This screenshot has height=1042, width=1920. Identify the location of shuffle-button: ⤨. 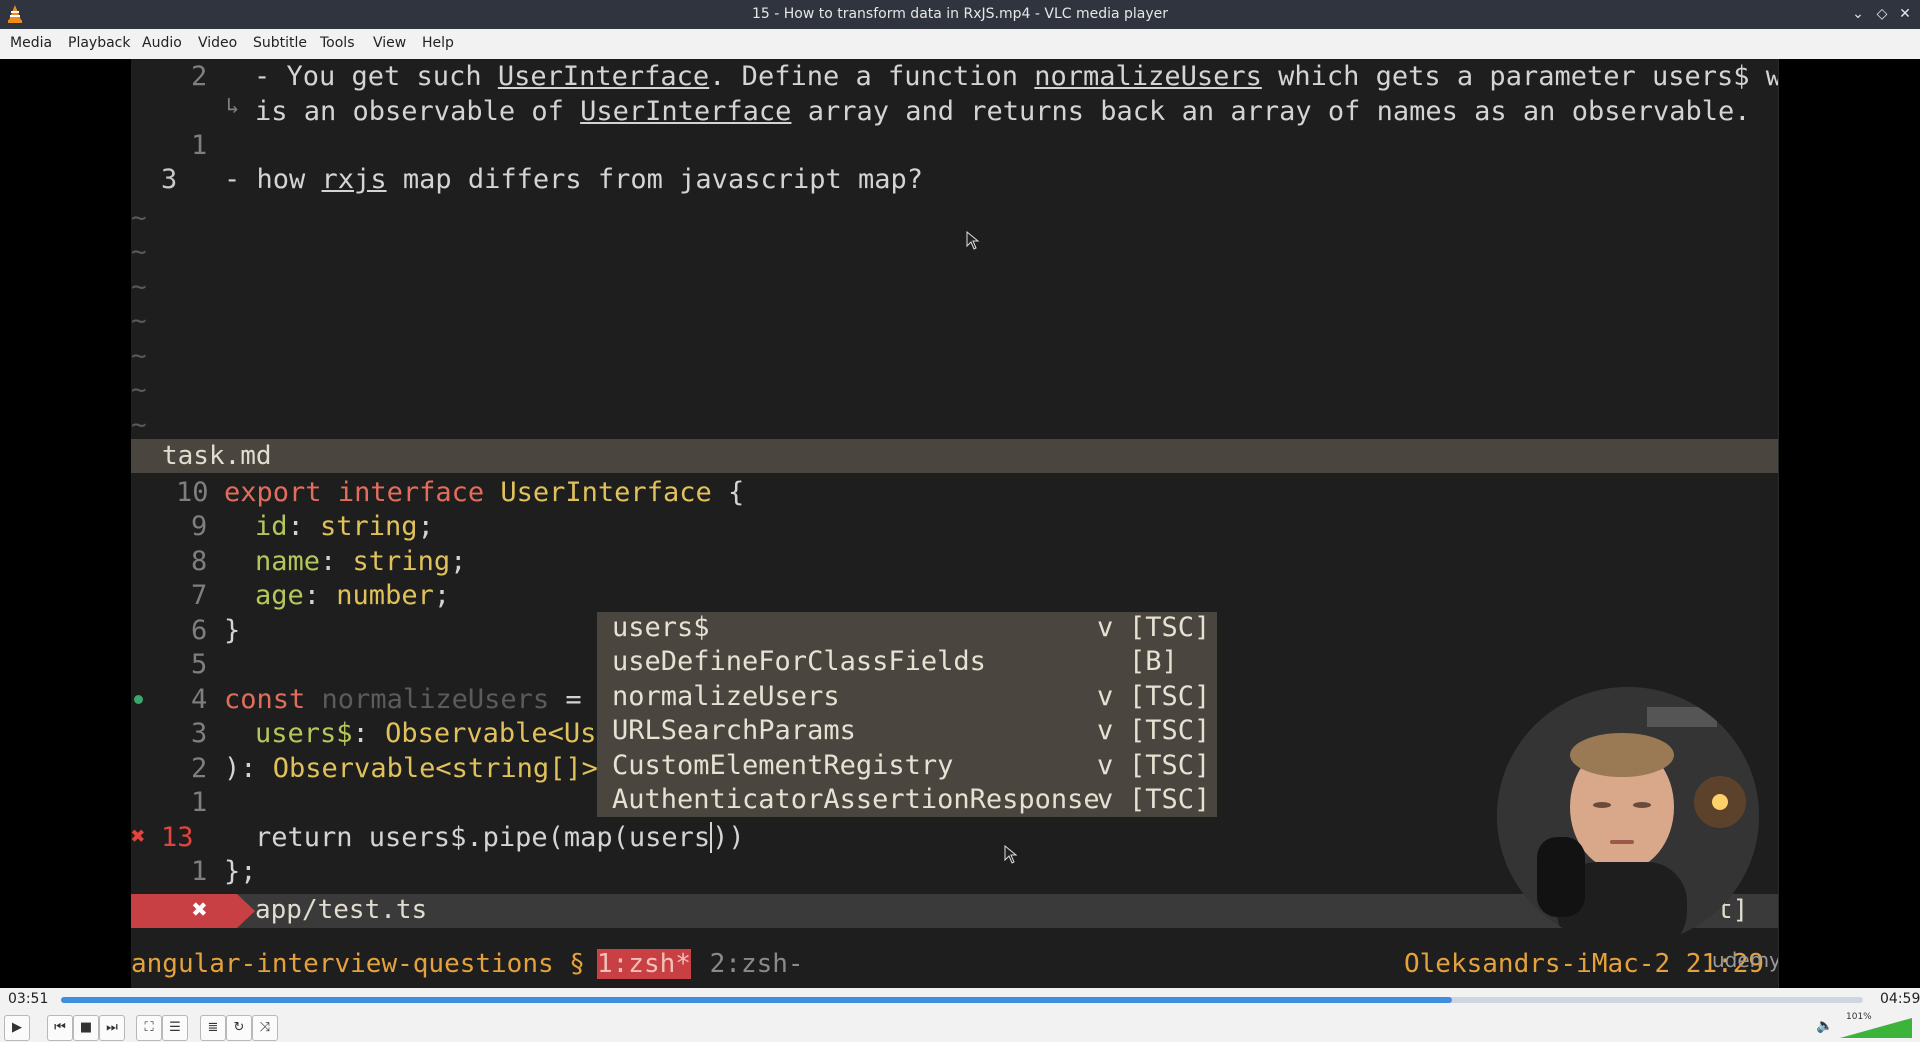
(265, 1028).